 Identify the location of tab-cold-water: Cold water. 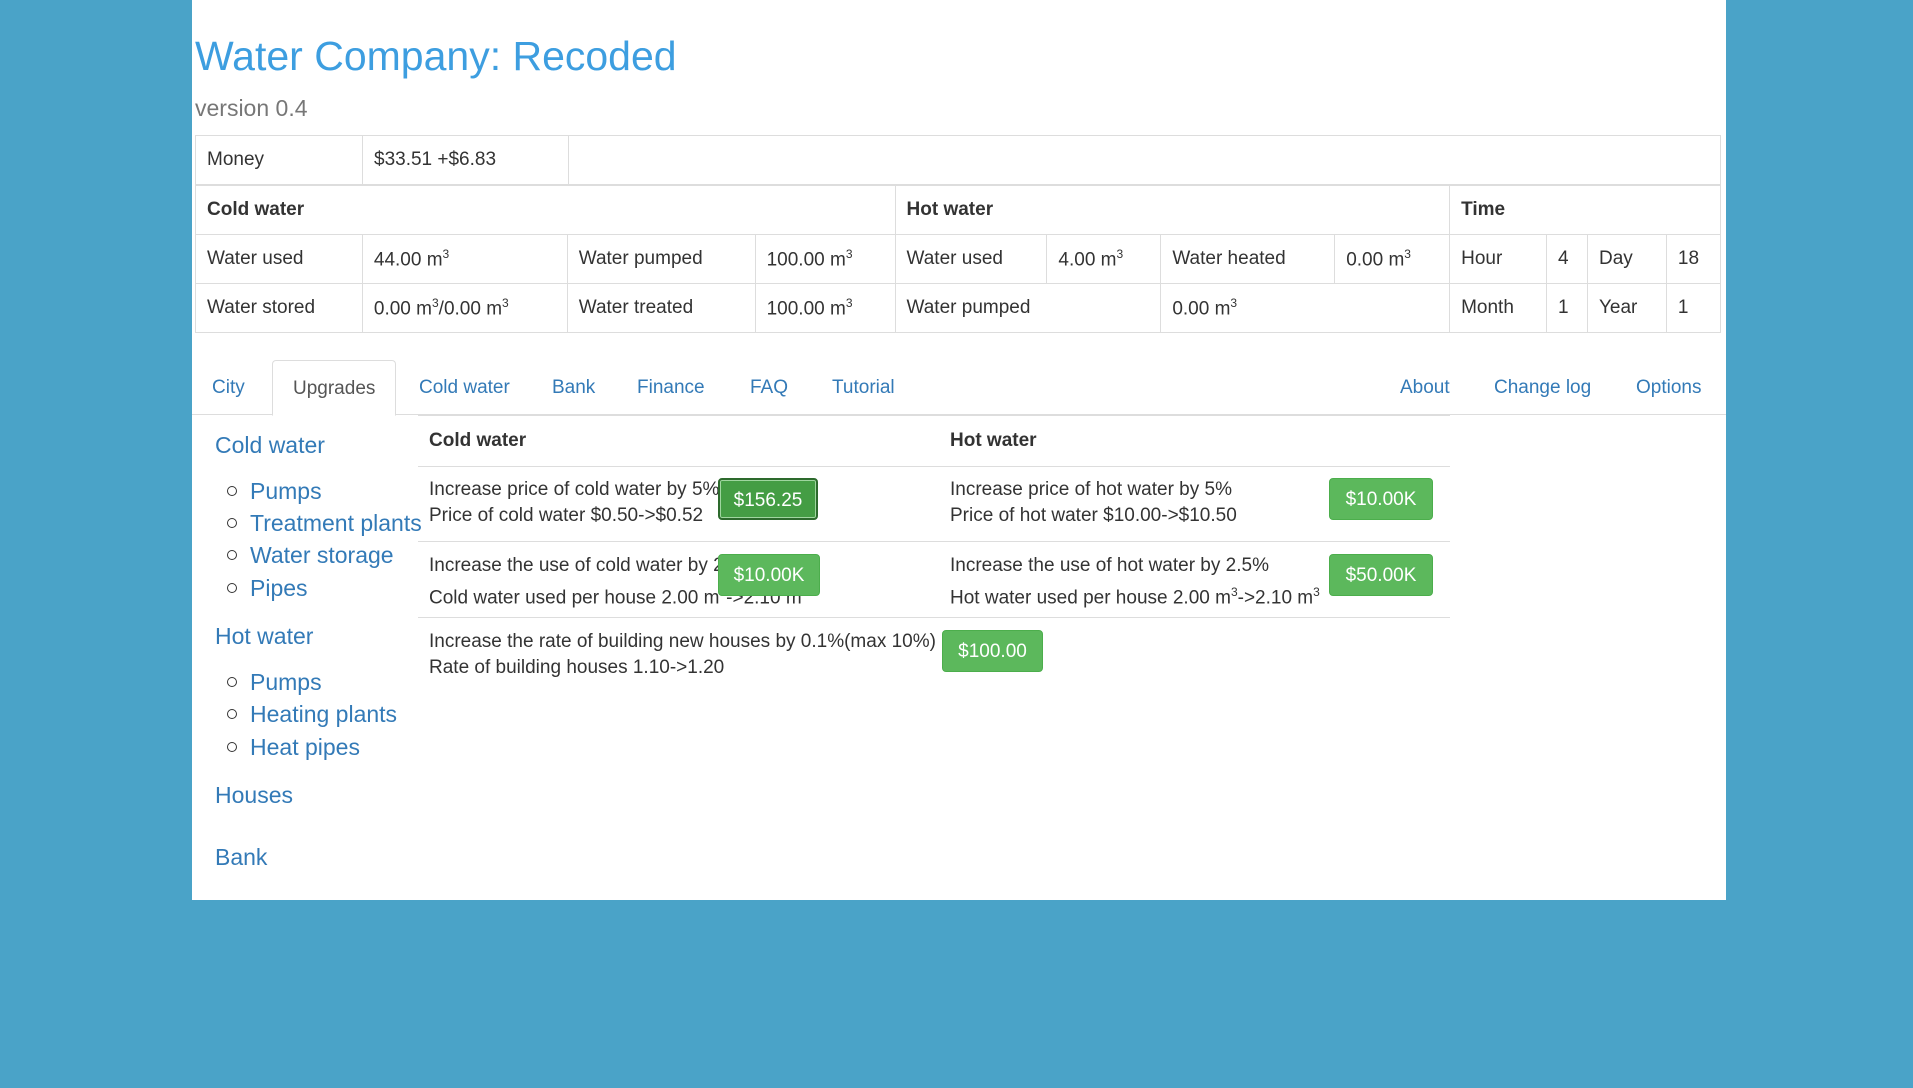
(464, 387).